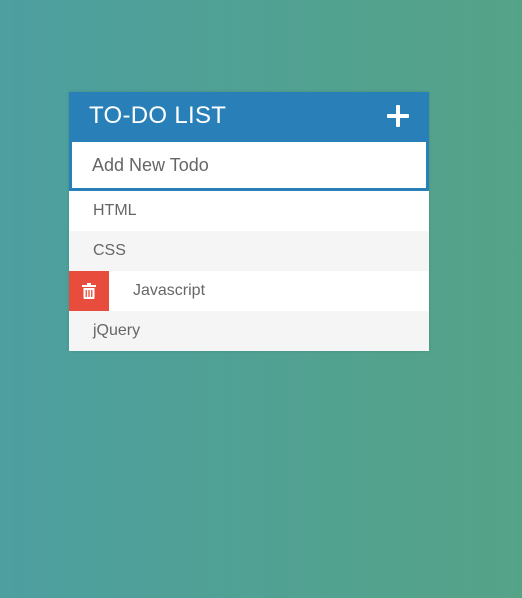  Describe the element at coordinates (169, 290) in the screenshot. I see `todo-item-label: Javascript` at that location.